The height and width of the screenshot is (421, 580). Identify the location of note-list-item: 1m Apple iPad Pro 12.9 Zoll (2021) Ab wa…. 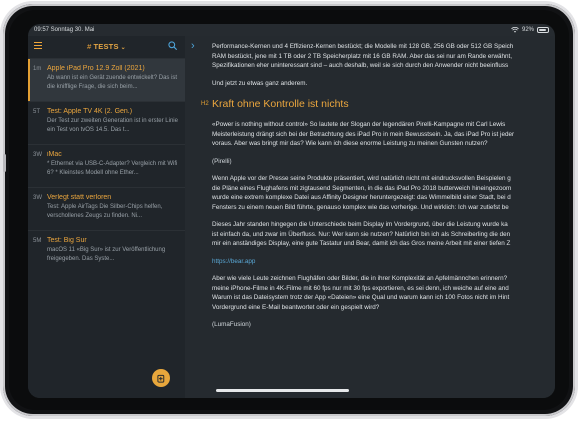
(106, 79).